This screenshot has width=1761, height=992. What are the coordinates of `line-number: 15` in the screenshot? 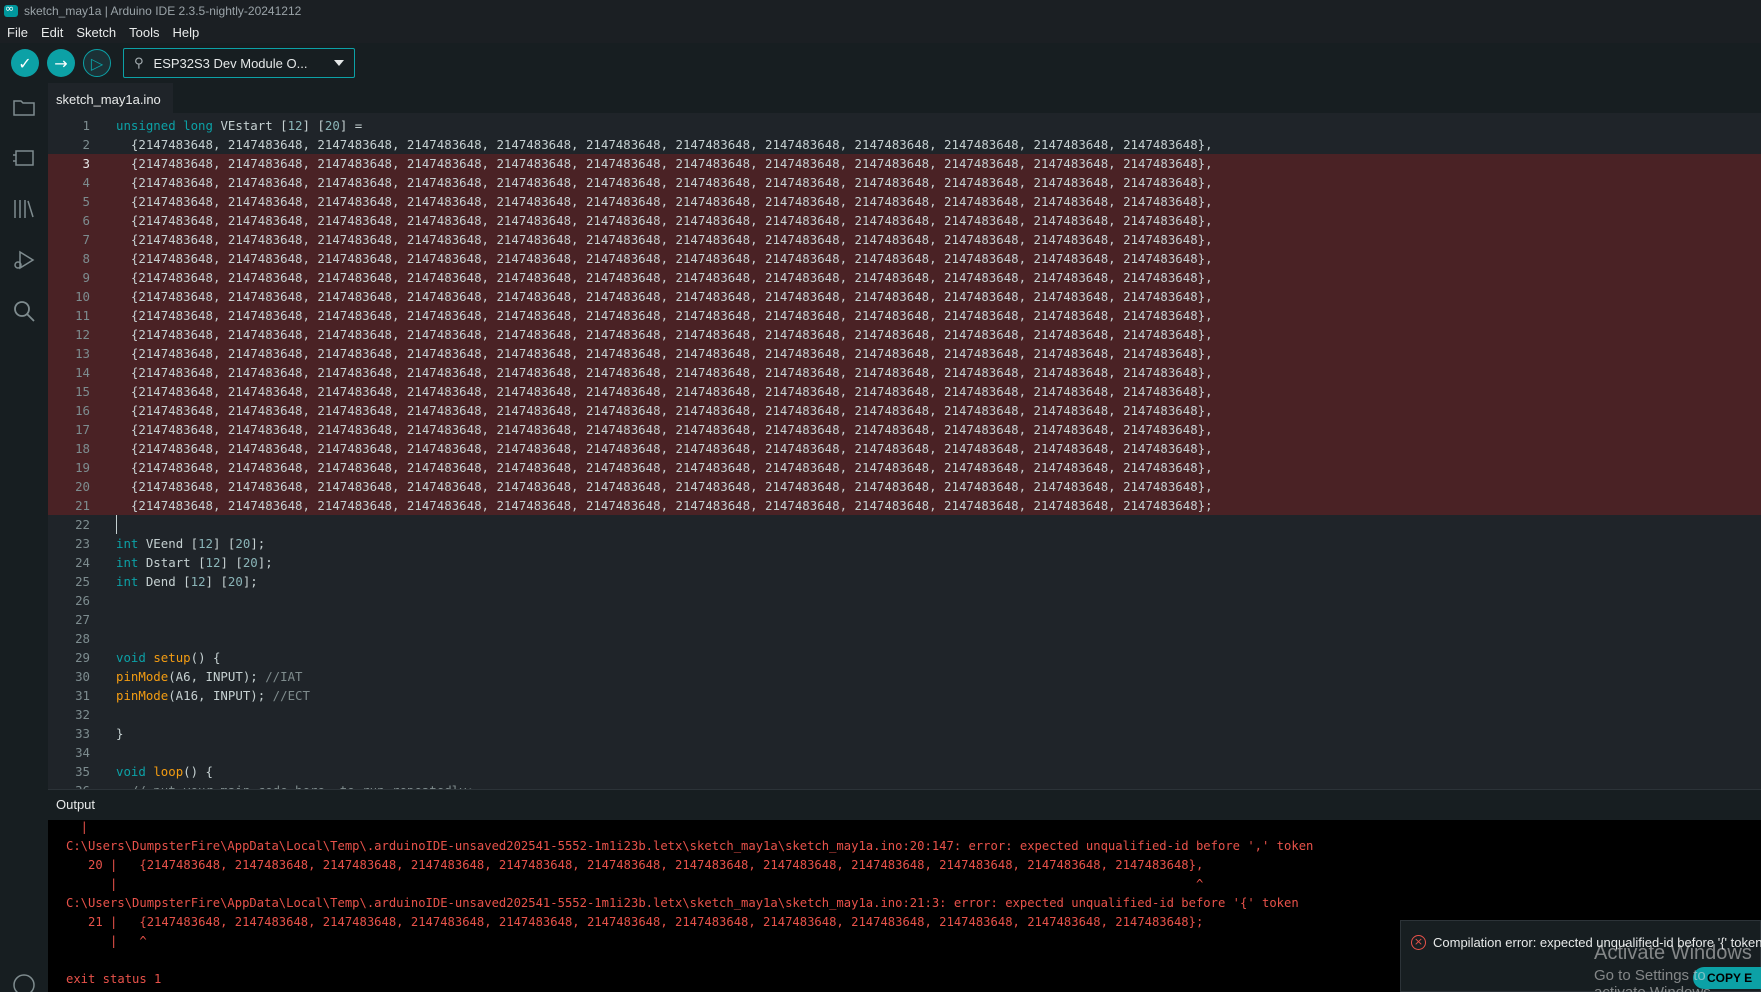 It's located at (82, 391).